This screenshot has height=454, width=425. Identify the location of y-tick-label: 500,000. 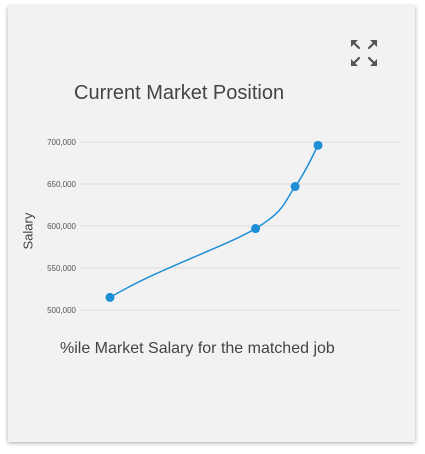
(61, 310).